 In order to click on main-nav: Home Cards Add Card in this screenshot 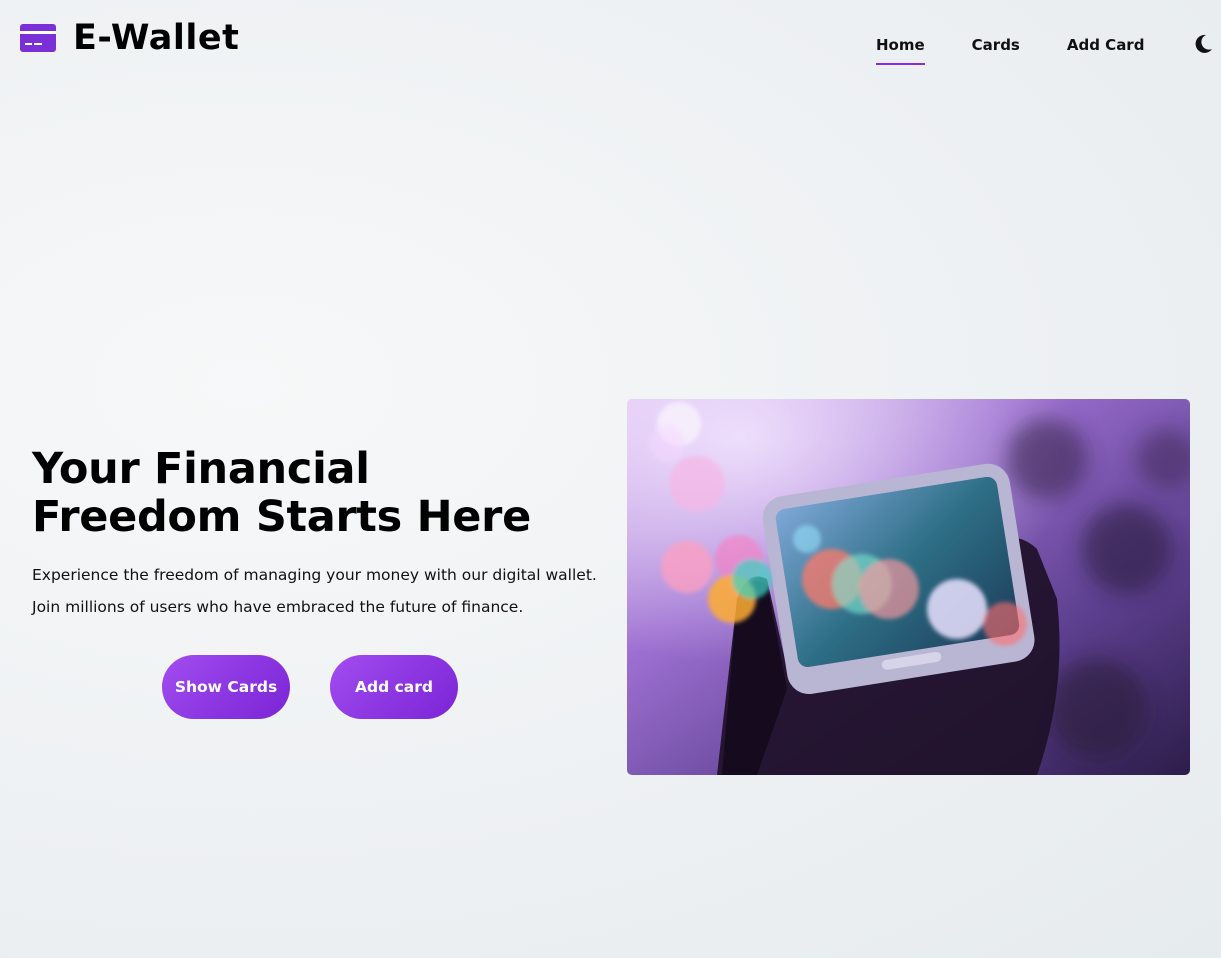, I will do `click(1010, 50)`.